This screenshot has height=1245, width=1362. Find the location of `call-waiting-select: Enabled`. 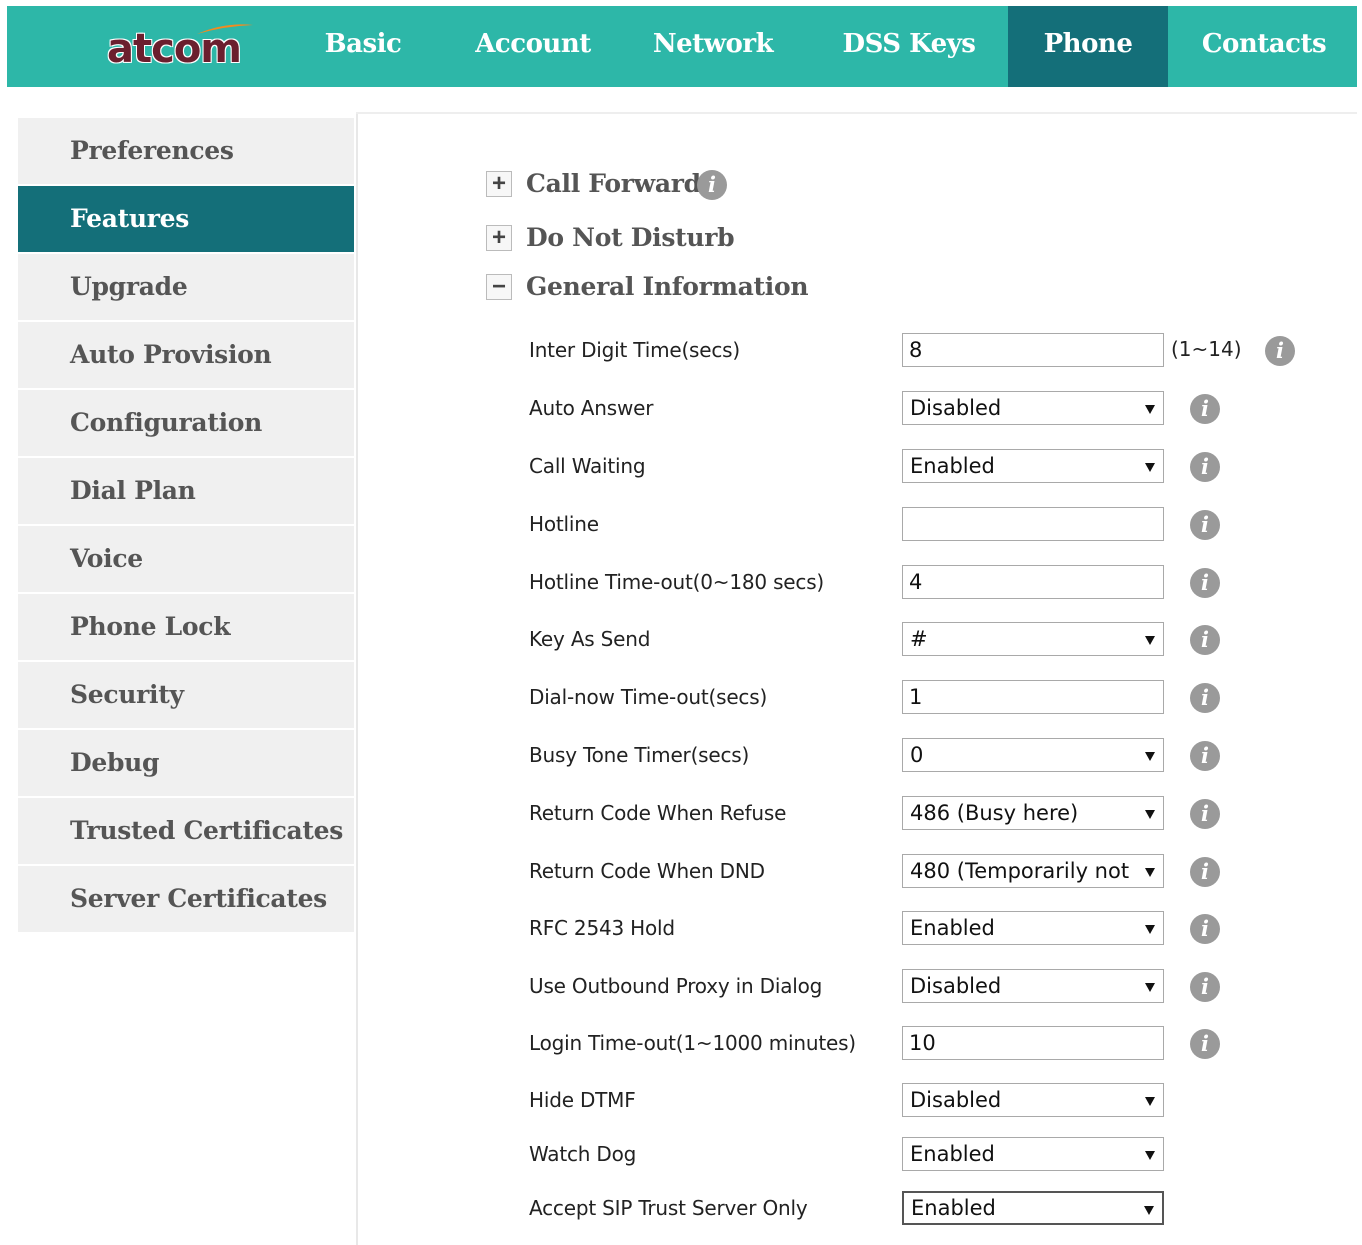

call-waiting-select: Enabled is located at coordinates (1033, 466).